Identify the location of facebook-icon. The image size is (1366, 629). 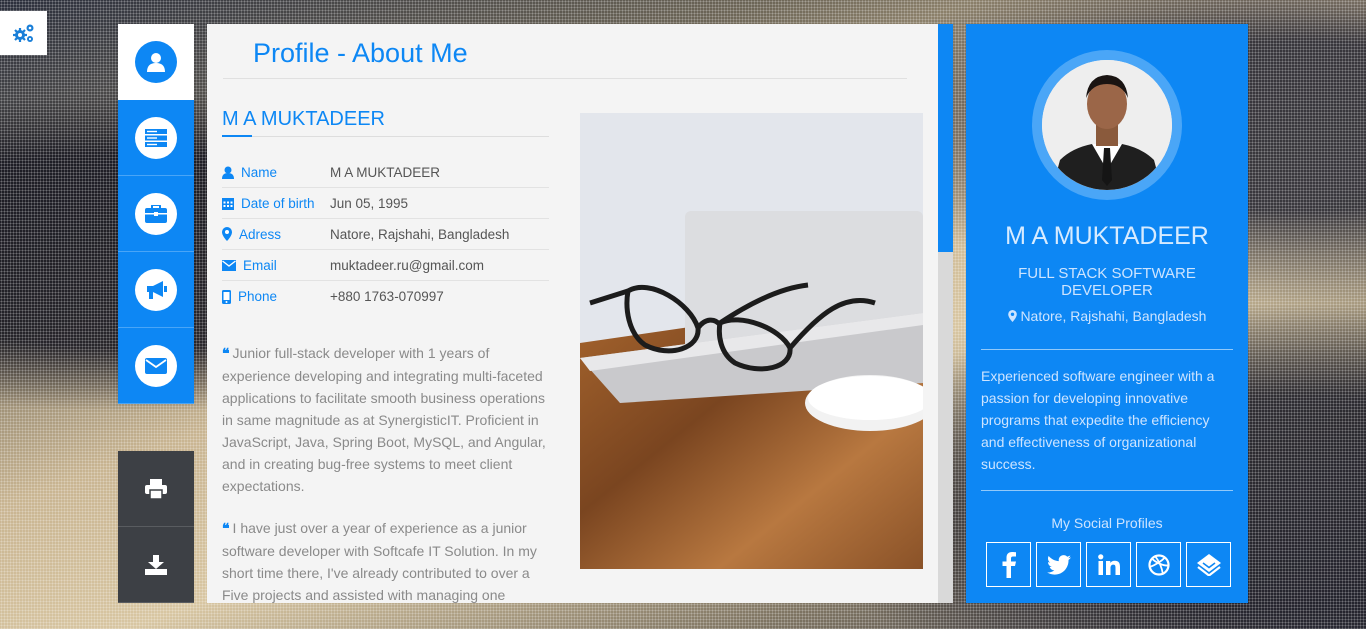
(1009, 564).